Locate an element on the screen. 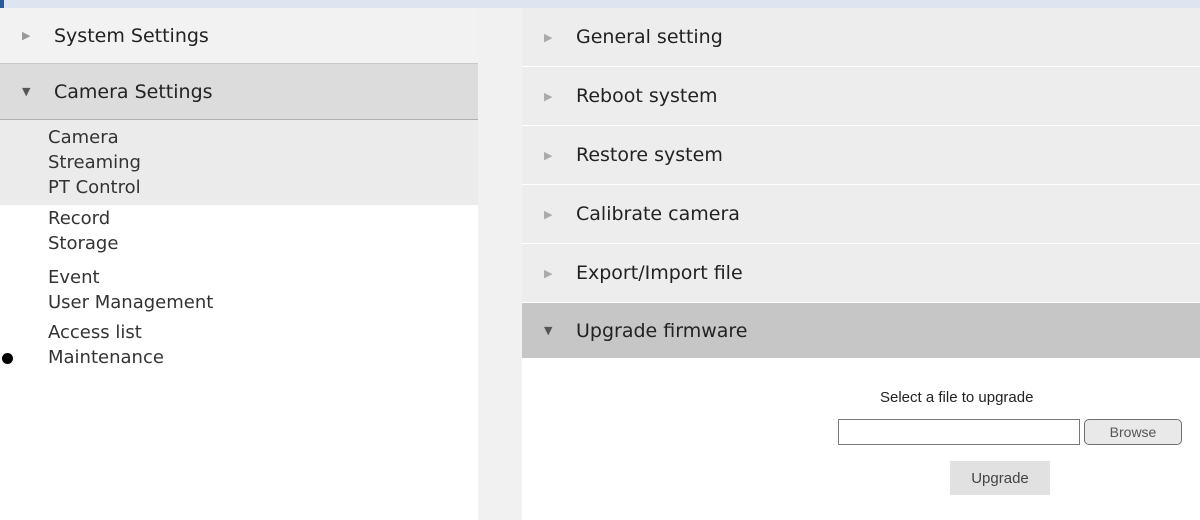 Image resolution: width=1200 pixels, height=520 pixels. section-label: Restore system is located at coordinates (649, 155).